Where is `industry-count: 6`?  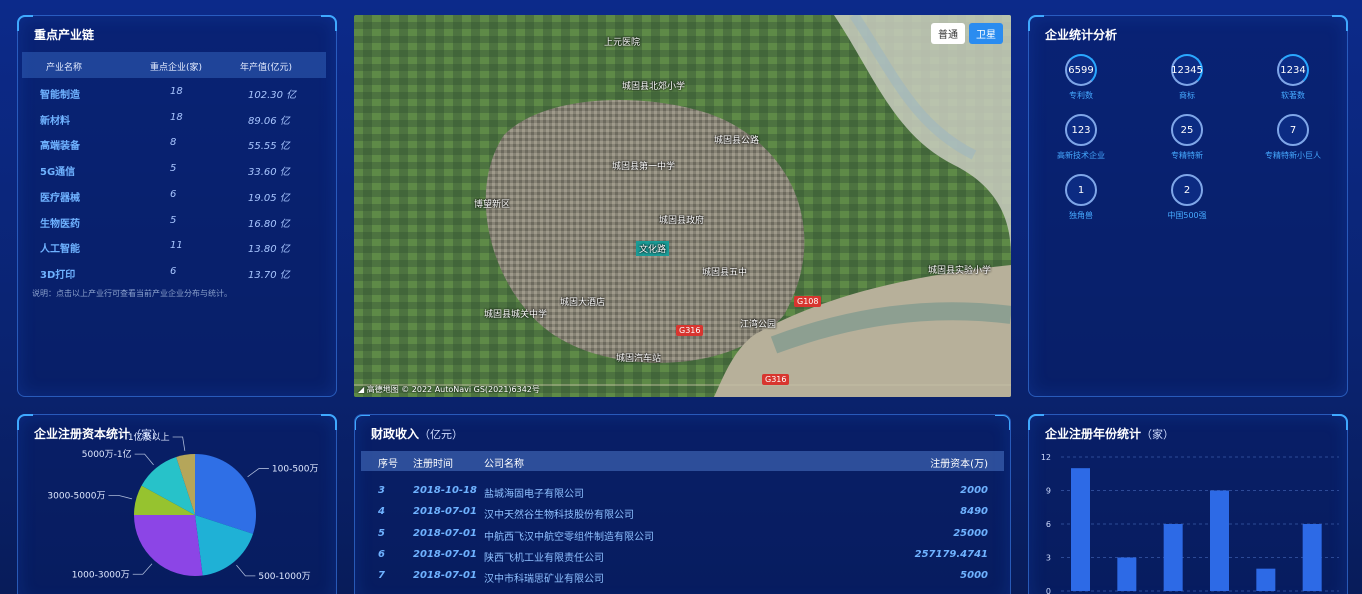
industry-count: 6 is located at coordinates (173, 271).